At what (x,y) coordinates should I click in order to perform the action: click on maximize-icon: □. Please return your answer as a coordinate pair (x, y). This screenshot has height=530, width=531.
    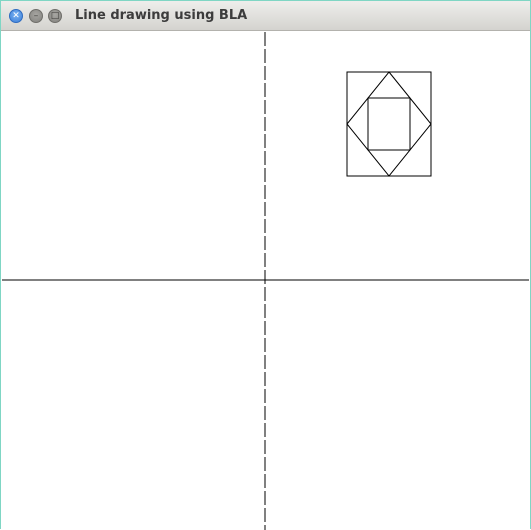
    Looking at the image, I should click on (55, 16).